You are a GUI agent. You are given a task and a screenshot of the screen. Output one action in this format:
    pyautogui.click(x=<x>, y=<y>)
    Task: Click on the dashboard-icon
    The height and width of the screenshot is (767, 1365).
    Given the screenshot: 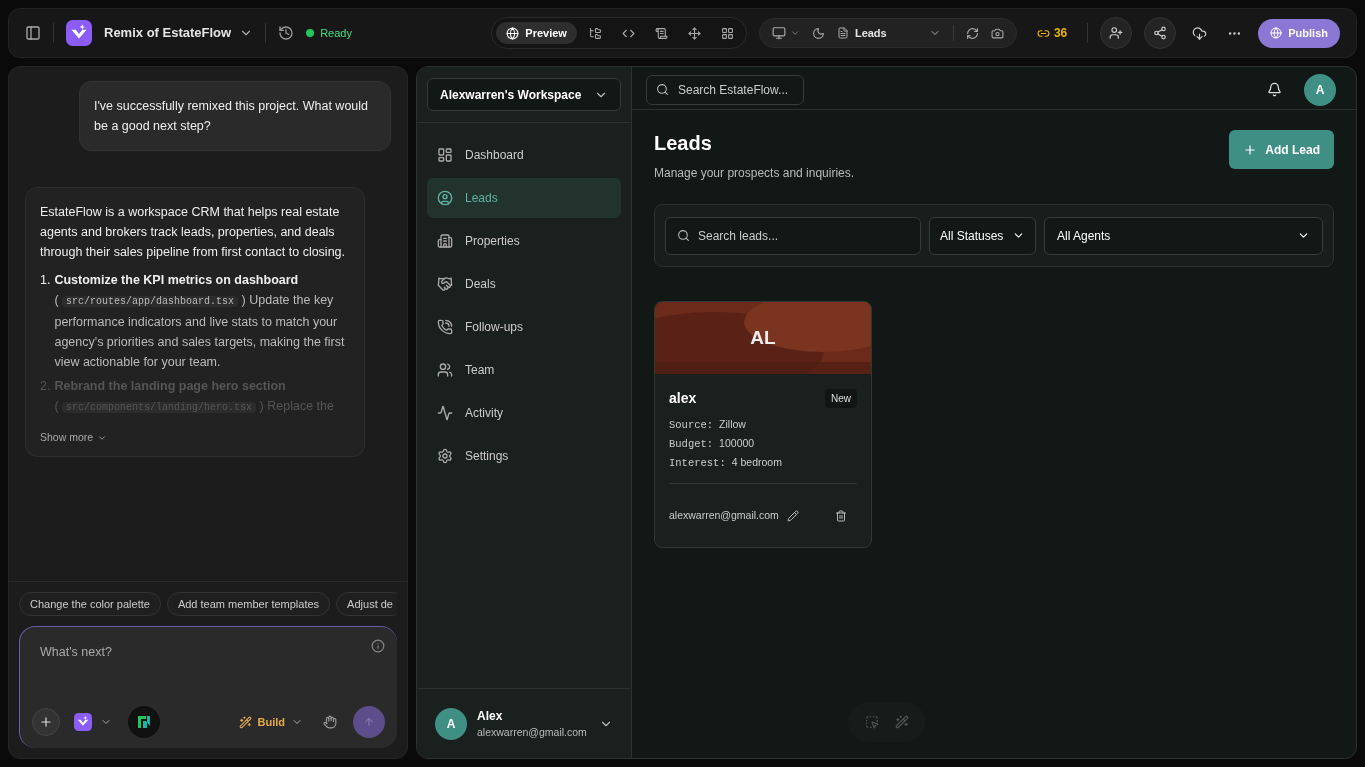 What is the action you would take?
    pyautogui.click(x=445, y=155)
    